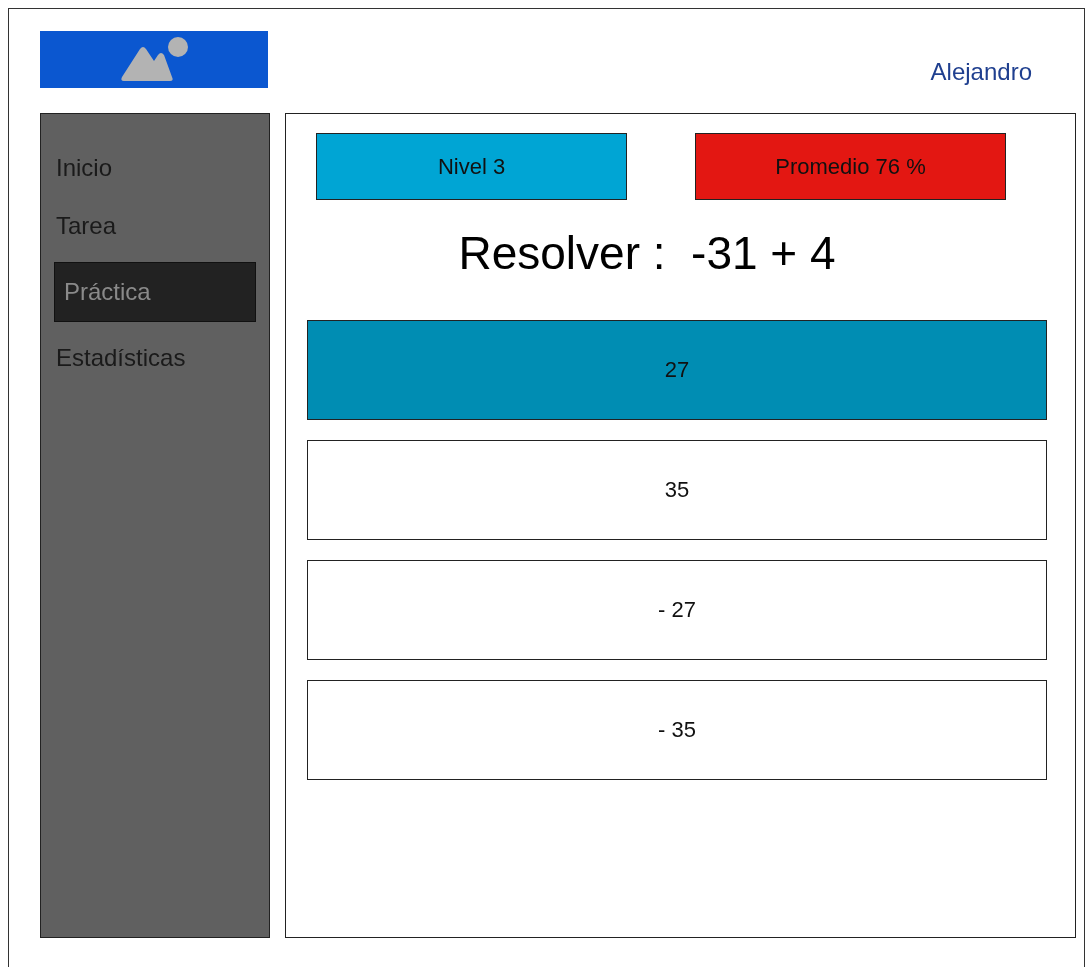  I want to click on sidebar-item: Práctica, so click(155, 292).